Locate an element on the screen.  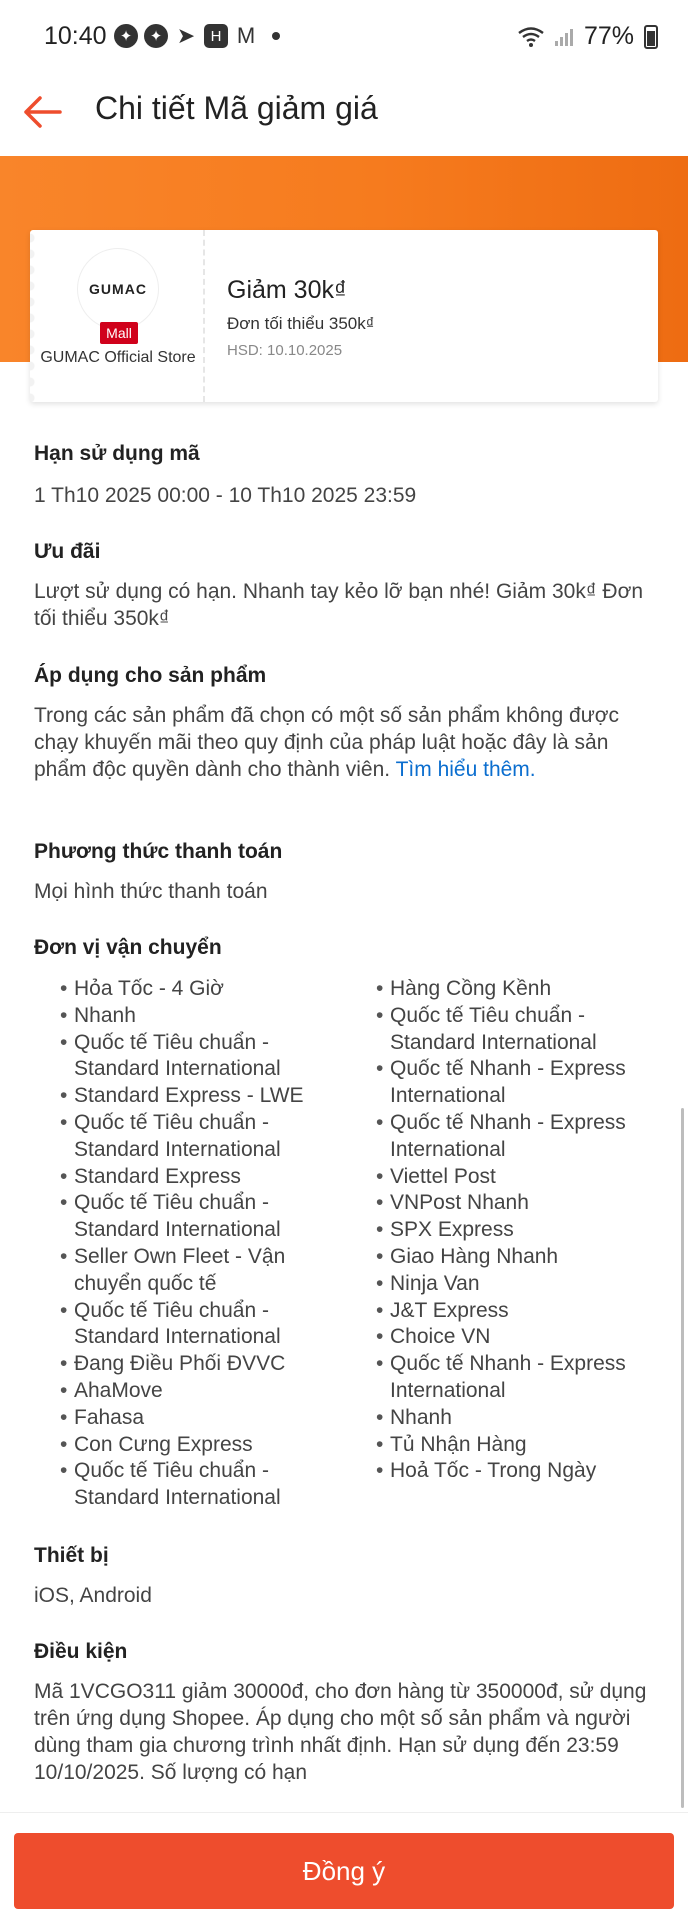
conditions-title: Điều kiện is located at coordinates (81, 1651).